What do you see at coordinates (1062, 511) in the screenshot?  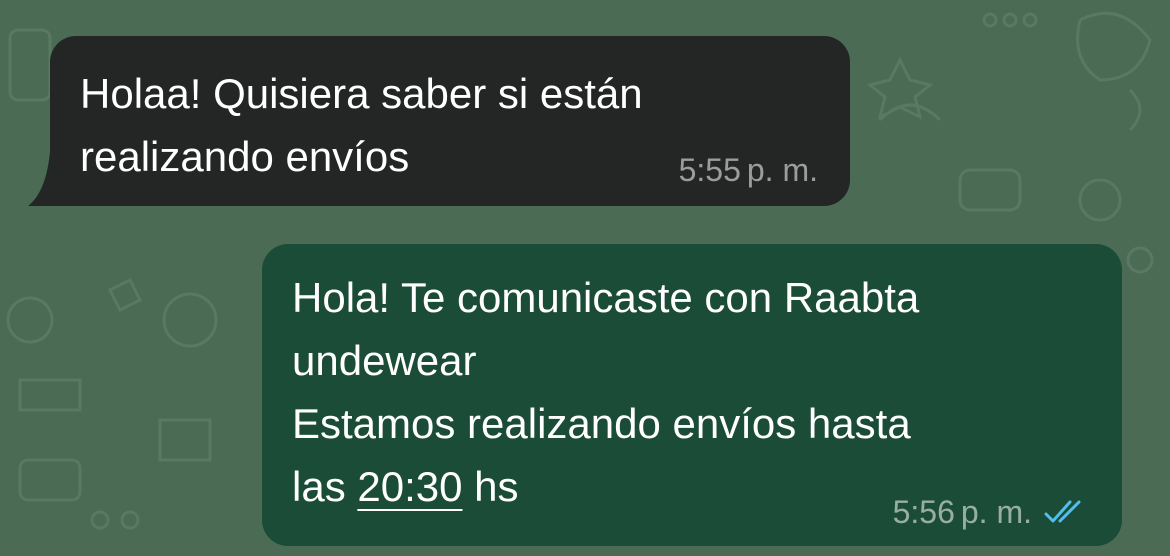 I see `double-check-read-icon` at bounding box center [1062, 511].